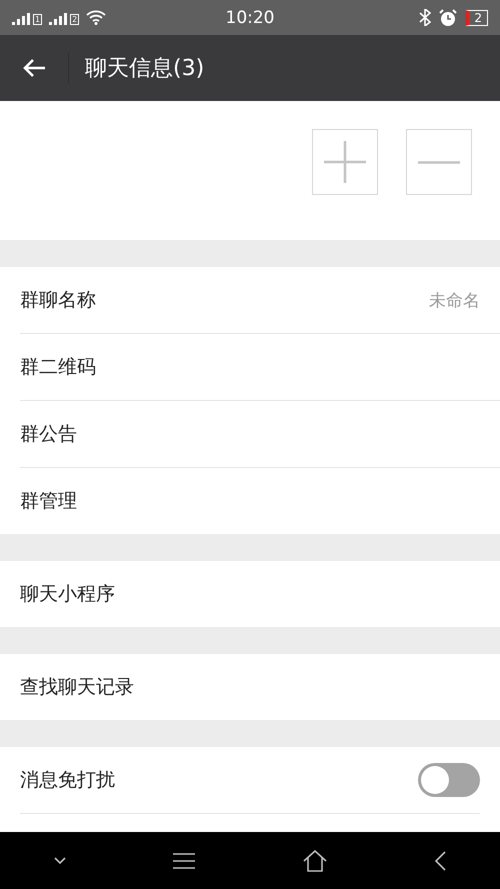 The image size is (500, 889). I want to click on bluetooth-icon, so click(425, 17).